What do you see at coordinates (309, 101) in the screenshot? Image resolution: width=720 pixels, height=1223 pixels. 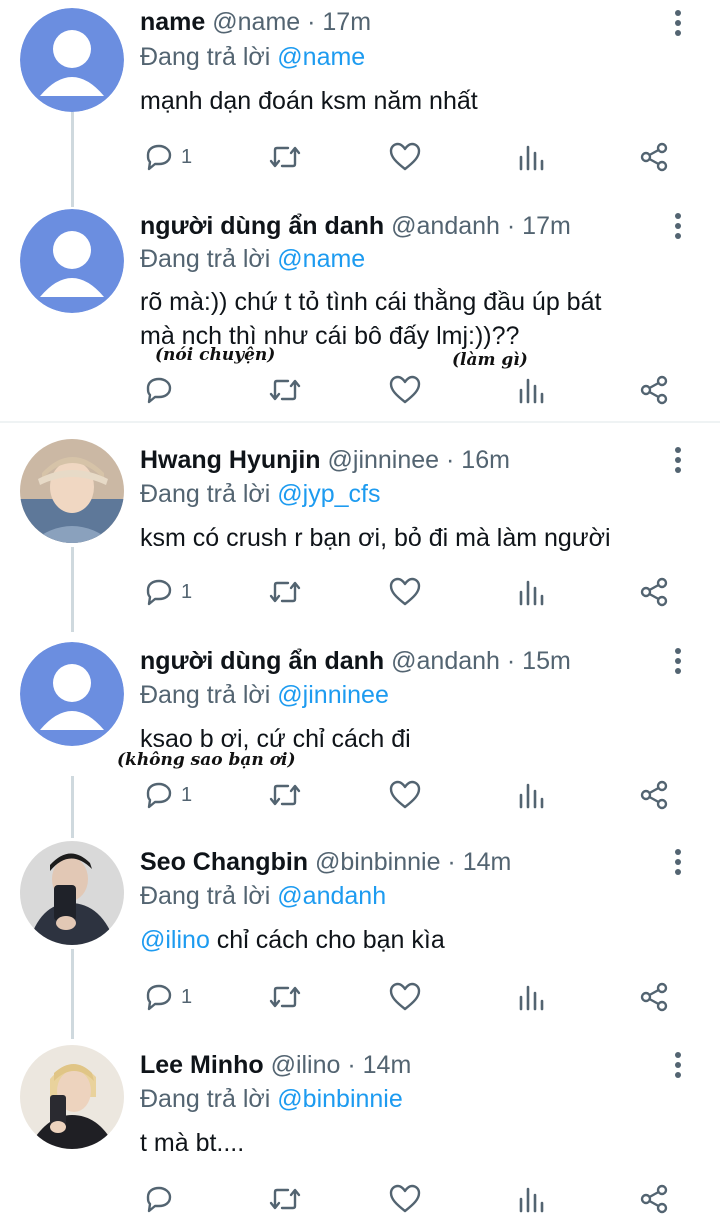 I see `tweet-text: mạnh dạn đoán ksm năm nhất` at bounding box center [309, 101].